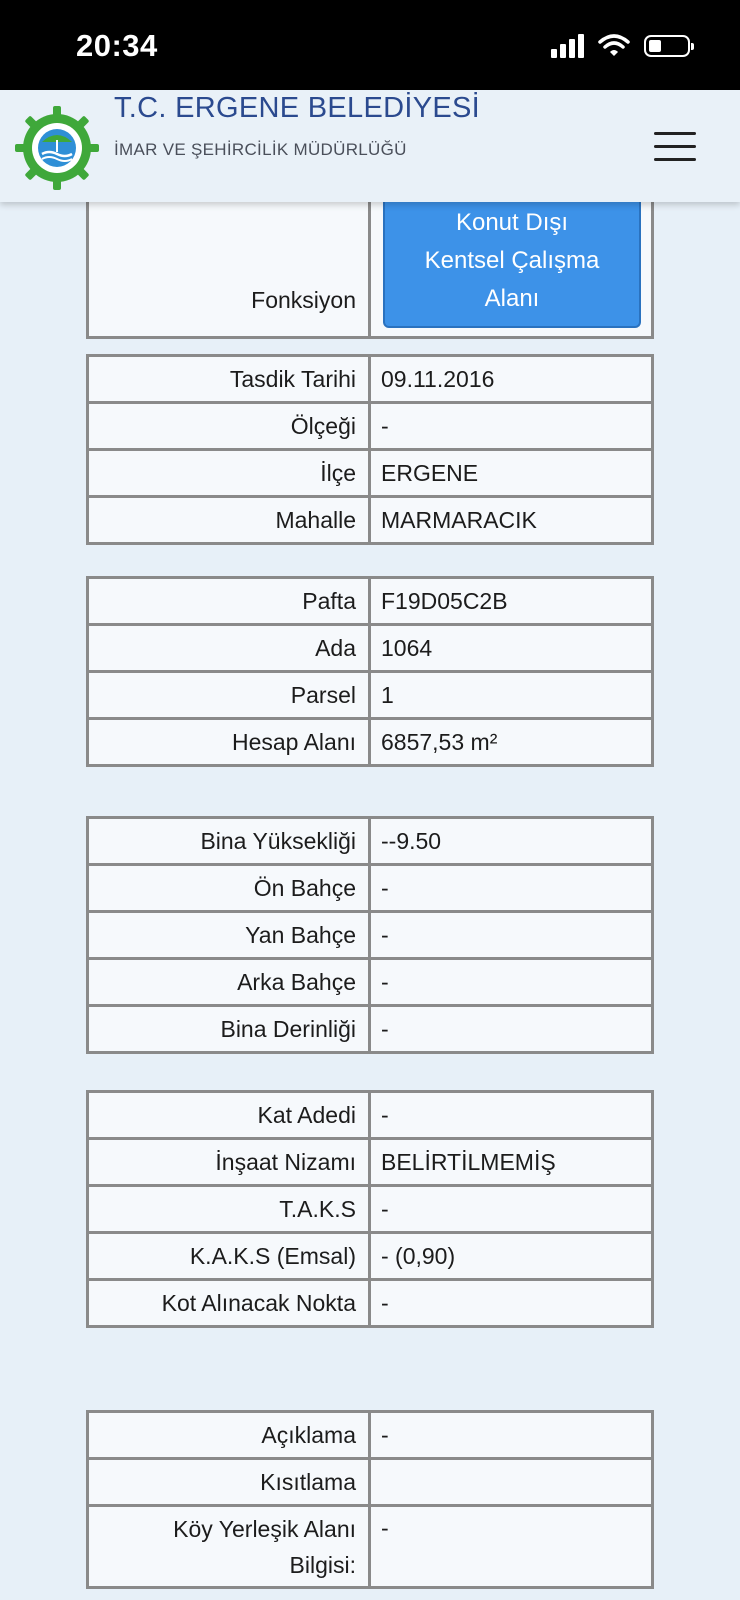  I want to click on cellular-signal-icon, so click(567, 46).